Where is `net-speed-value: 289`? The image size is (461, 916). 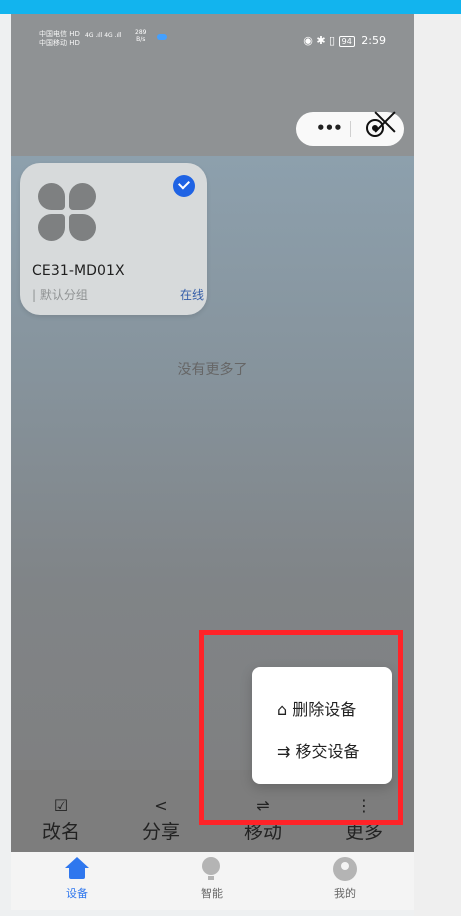
net-speed-value: 289 is located at coordinates (141, 32).